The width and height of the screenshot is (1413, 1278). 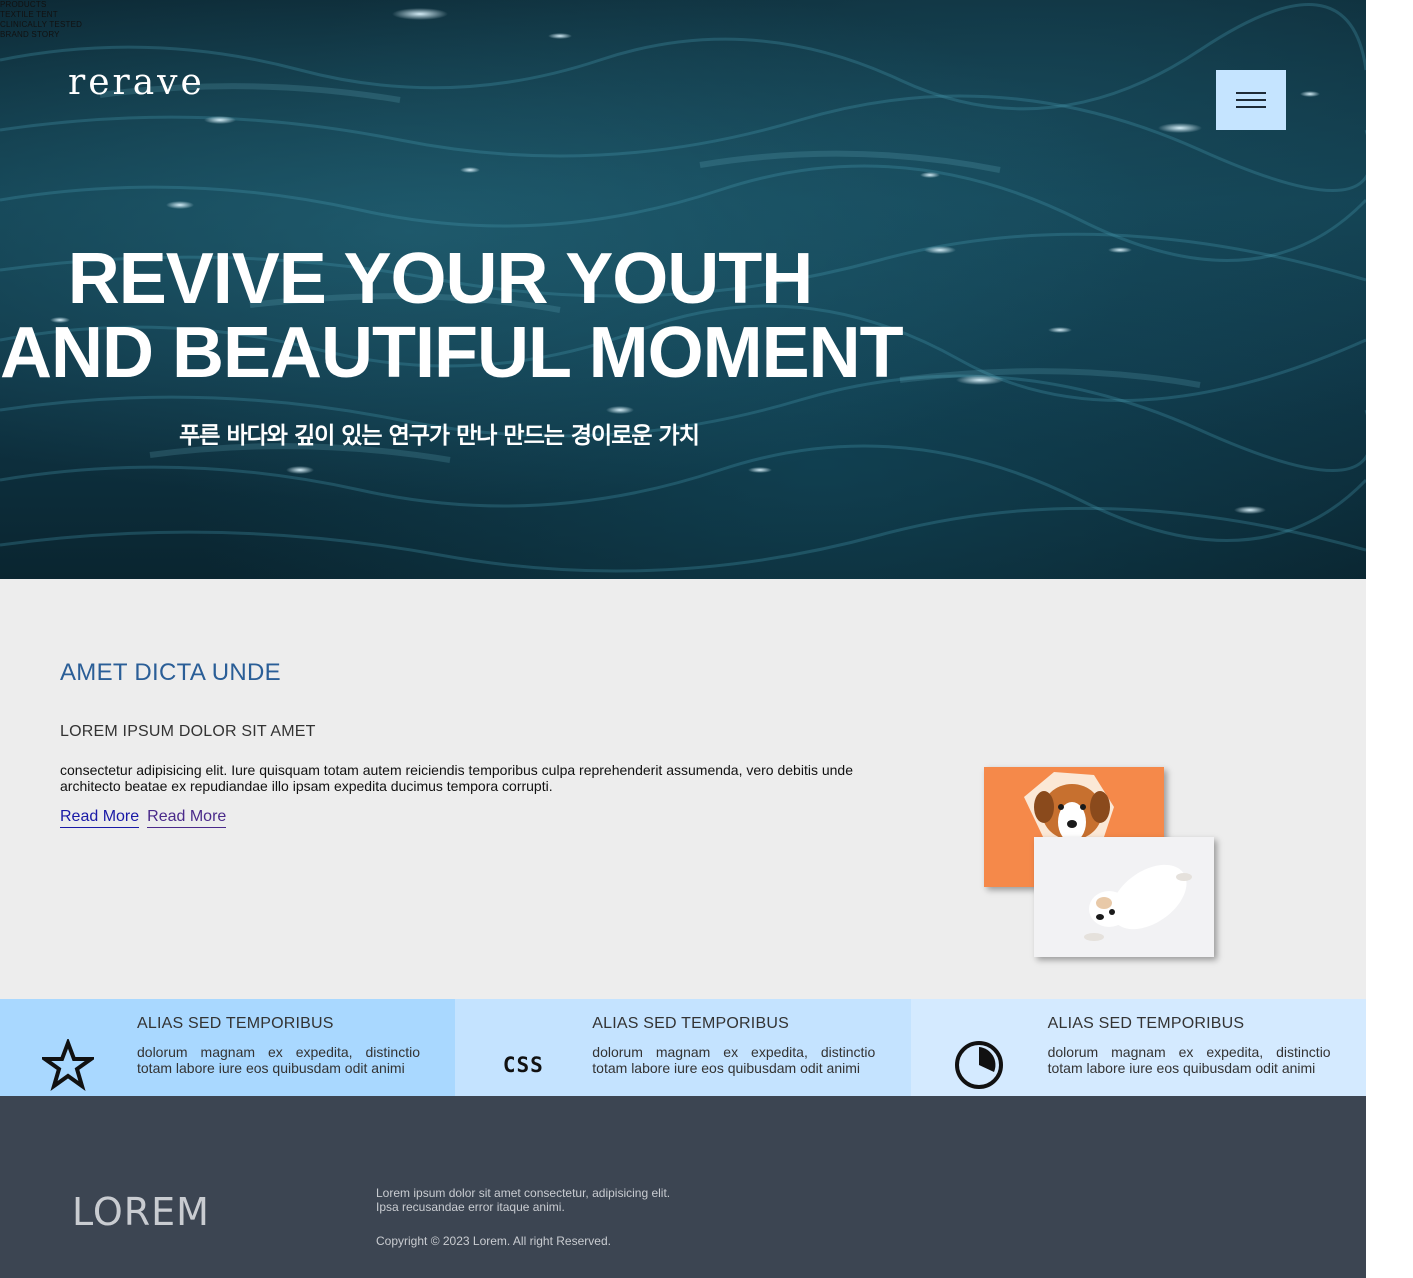 I want to click on puppy-white-photo, so click(x=1124, y=897).